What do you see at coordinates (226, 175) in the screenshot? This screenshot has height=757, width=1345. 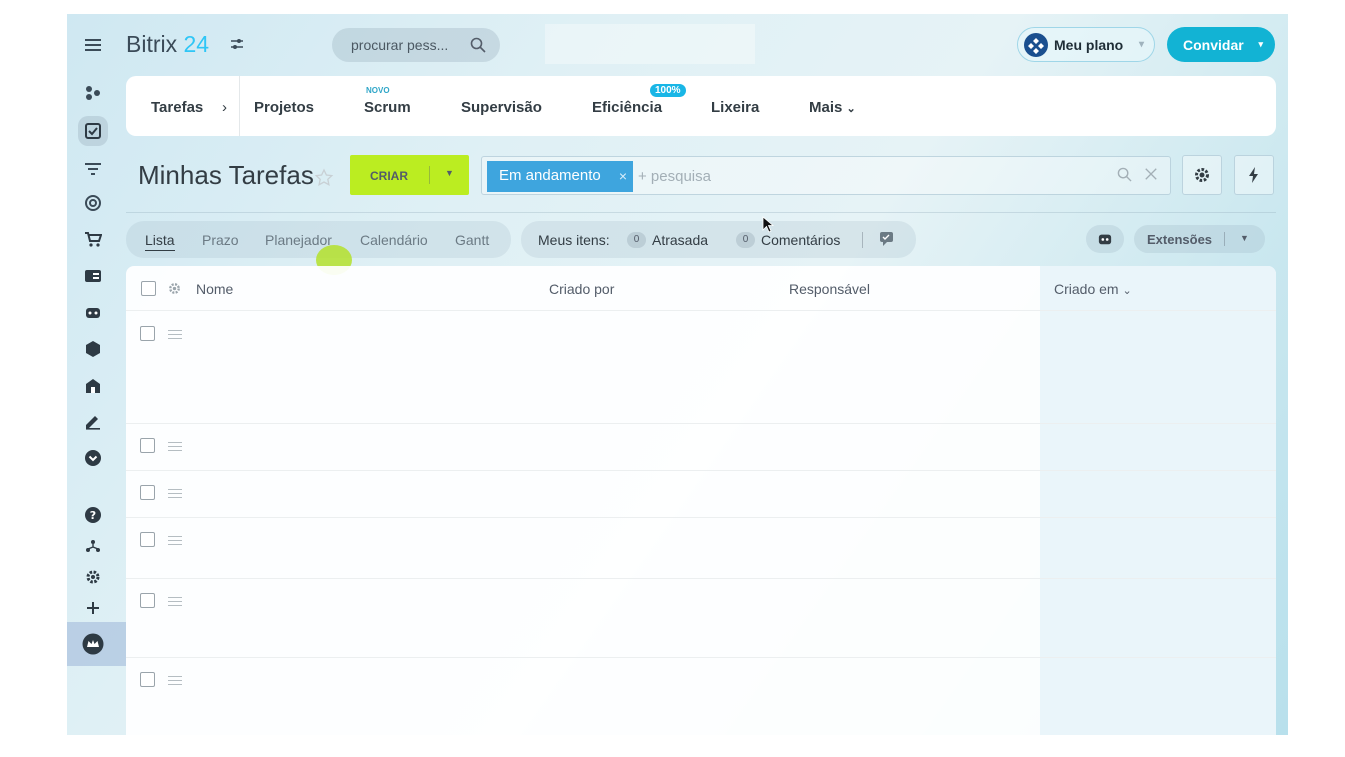 I see `page-title: Minhas Tarefas` at bounding box center [226, 175].